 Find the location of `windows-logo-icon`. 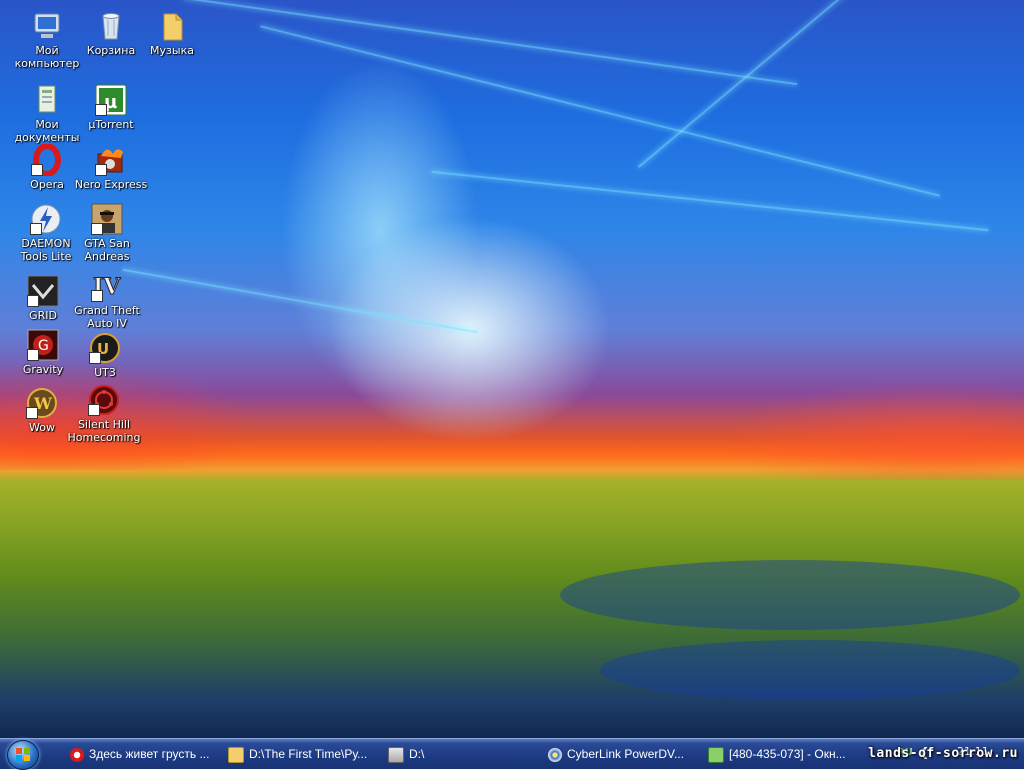

windows-logo-icon is located at coordinates (23, 755).